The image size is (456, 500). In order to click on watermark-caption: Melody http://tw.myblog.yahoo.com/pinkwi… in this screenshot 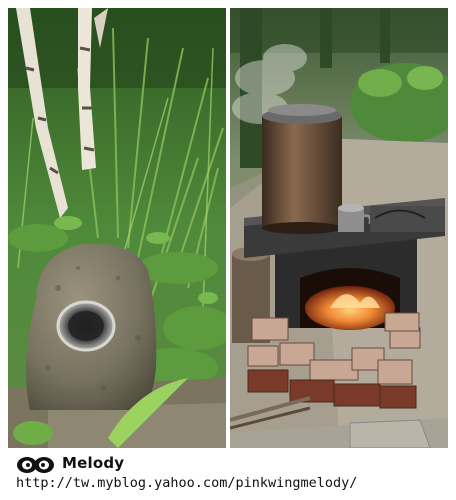, I will do `click(231, 474)`.